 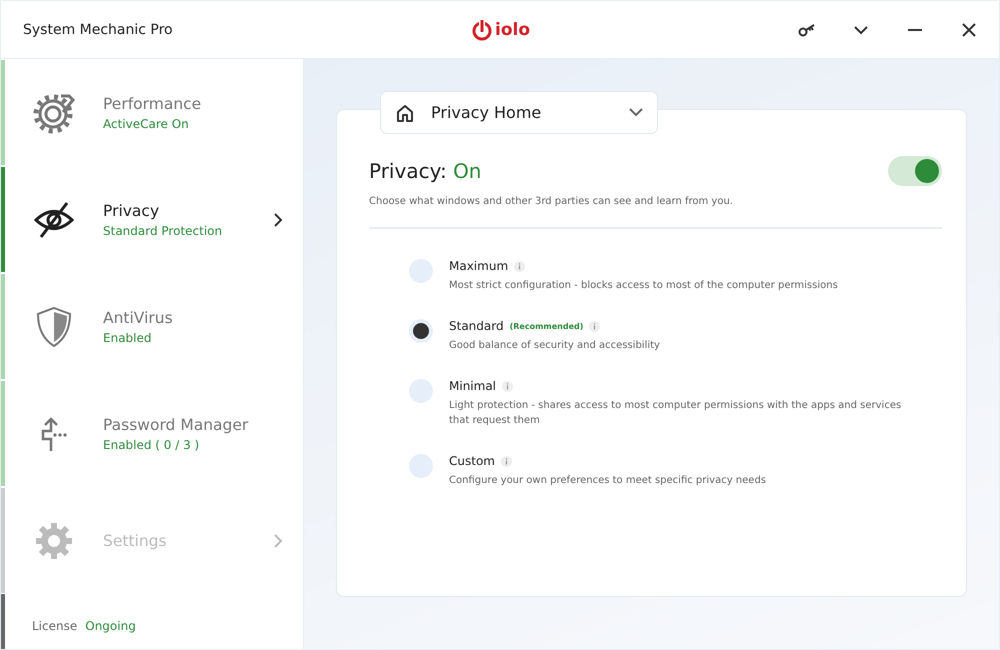 What do you see at coordinates (55, 626) in the screenshot?
I see `license-label: License` at bounding box center [55, 626].